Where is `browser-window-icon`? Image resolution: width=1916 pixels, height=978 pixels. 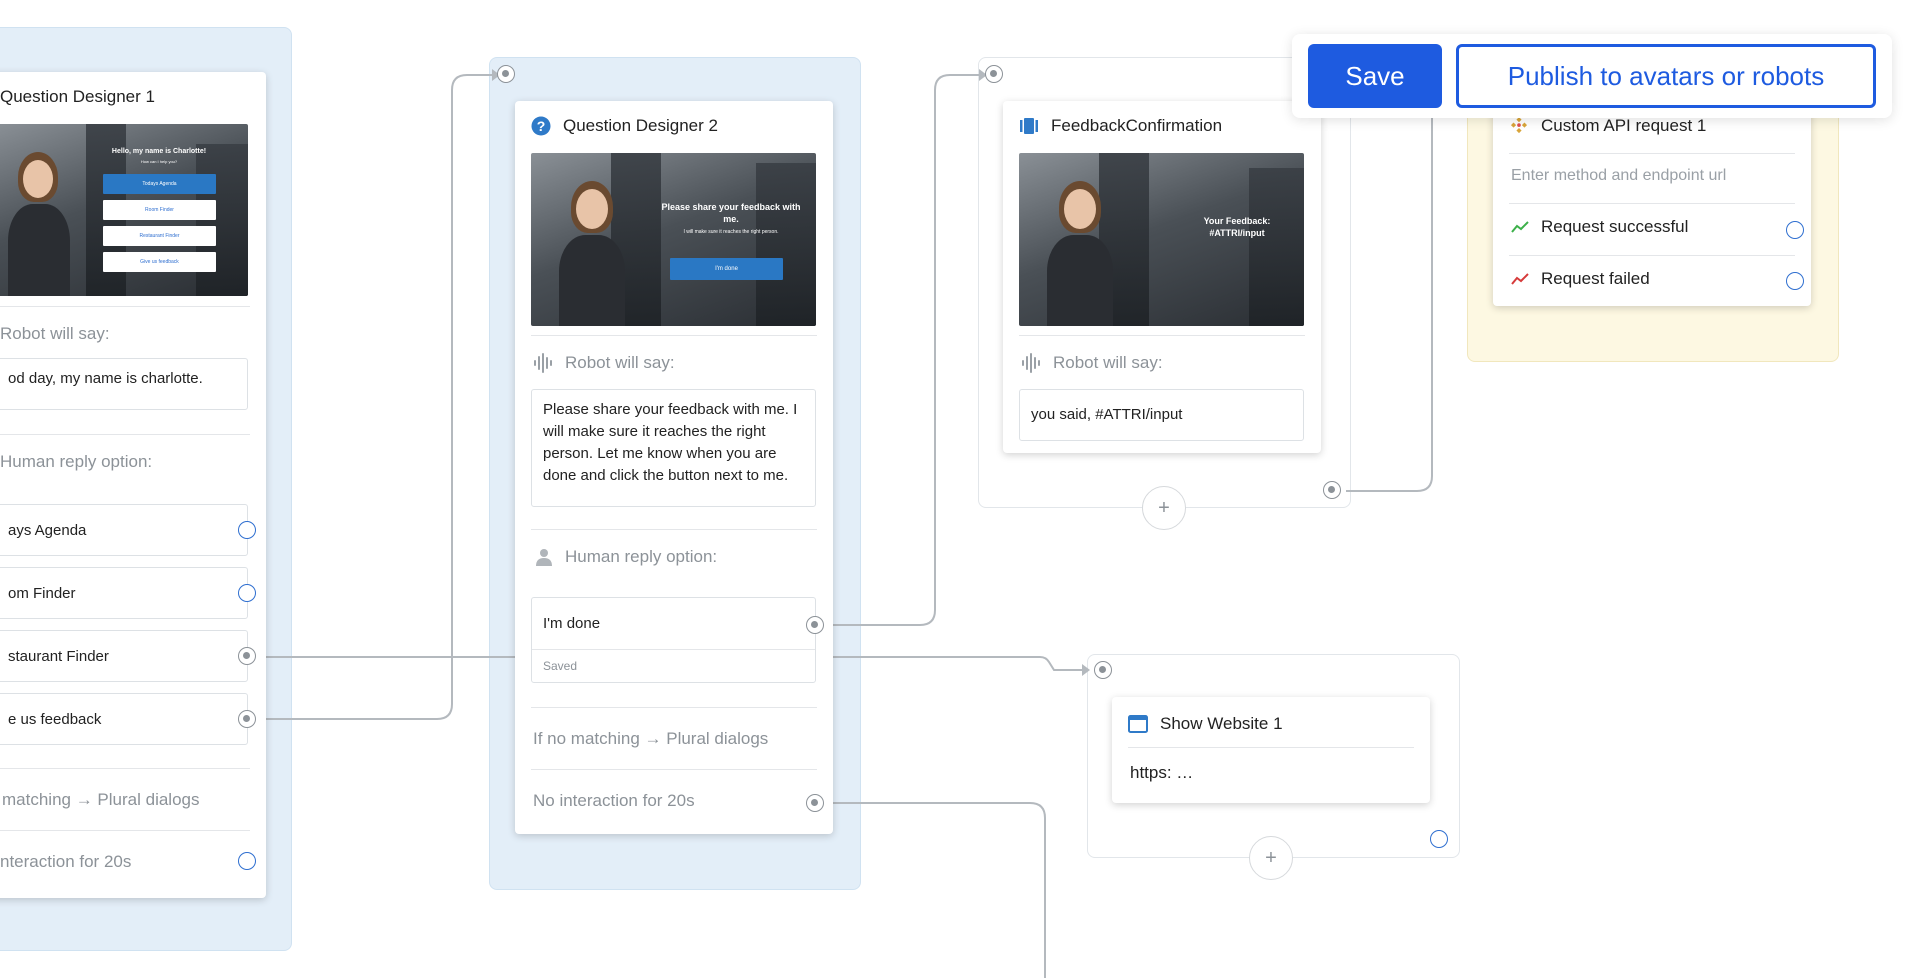 browser-window-icon is located at coordinates (1138, 724).